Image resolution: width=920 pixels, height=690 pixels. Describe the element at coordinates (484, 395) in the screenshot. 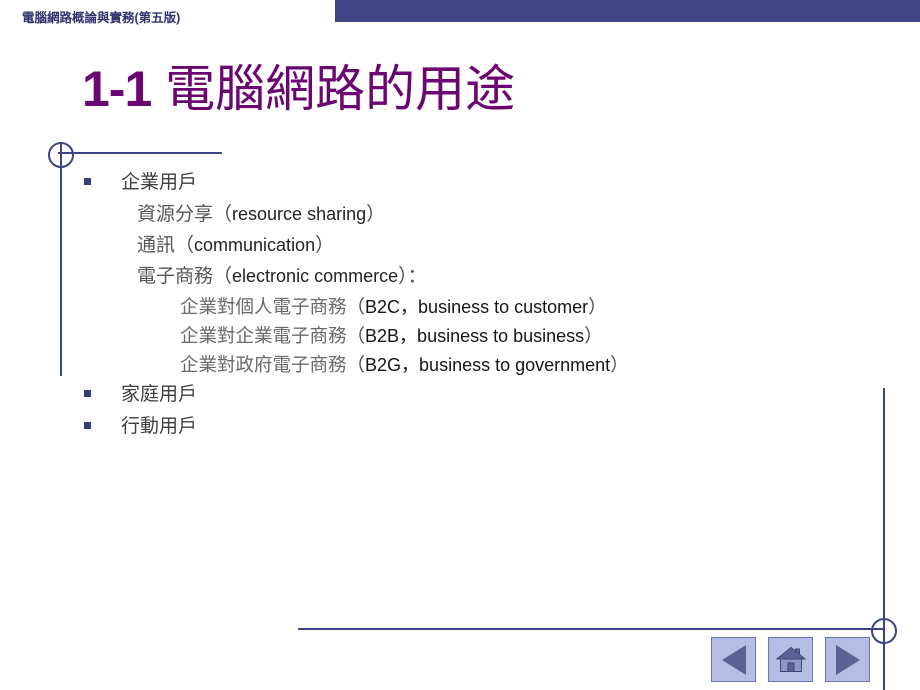

I see `bullet-item: 家庭用戶` at that location.